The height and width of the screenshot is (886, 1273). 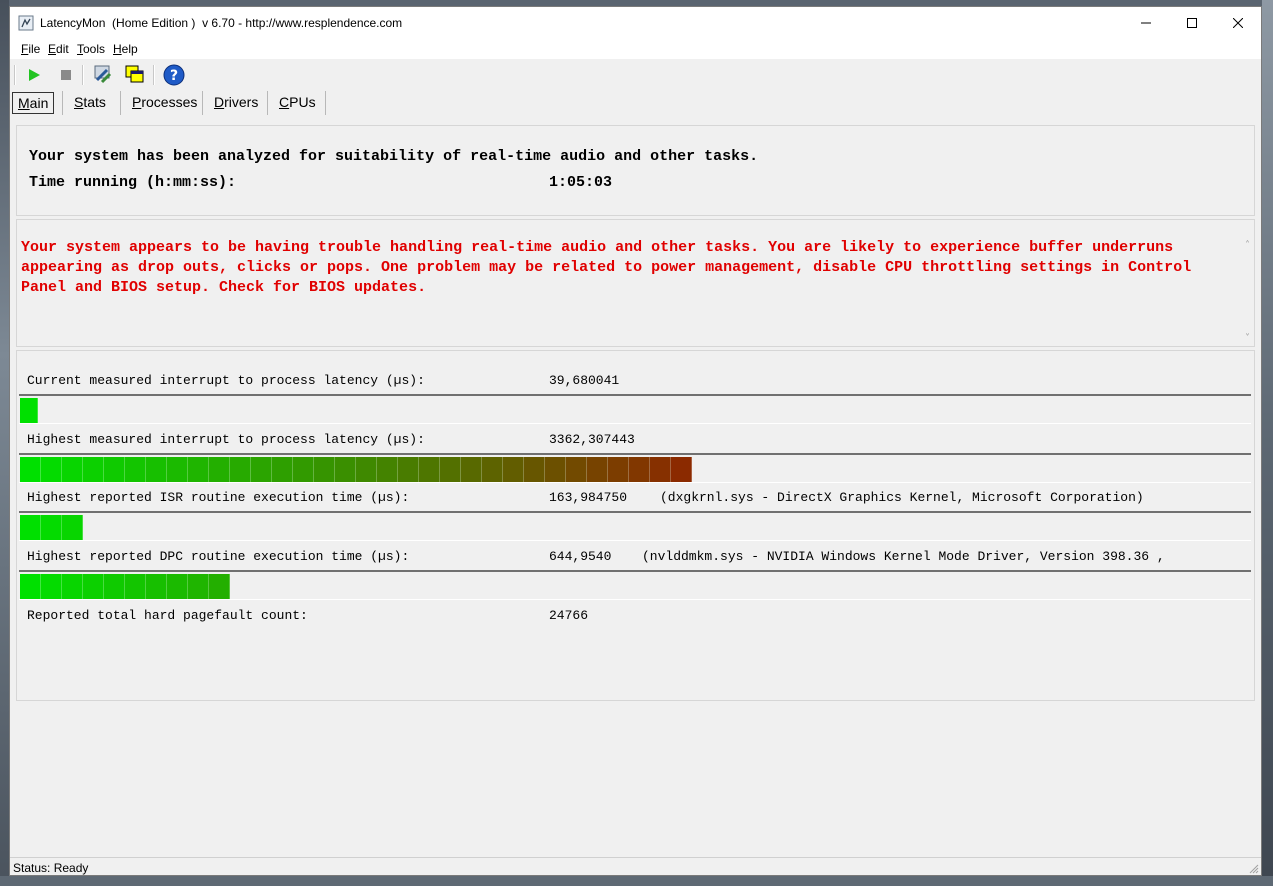 I want to click on windows-button, so click(x=135, y=75).